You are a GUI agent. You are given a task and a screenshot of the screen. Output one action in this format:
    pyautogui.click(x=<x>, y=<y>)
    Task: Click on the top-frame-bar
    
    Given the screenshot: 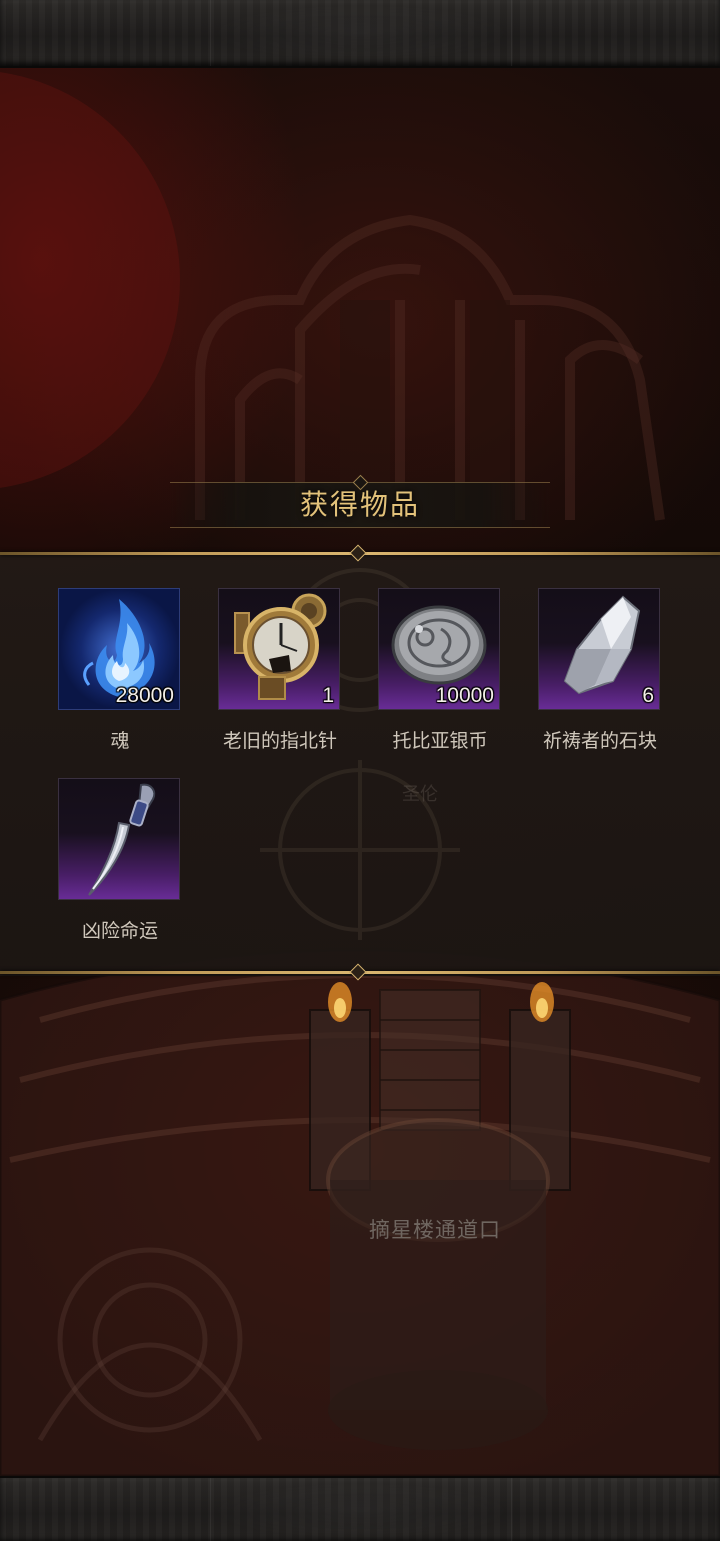 What is the action you would take?
    pyautogui.click(x=360, y=34)
    